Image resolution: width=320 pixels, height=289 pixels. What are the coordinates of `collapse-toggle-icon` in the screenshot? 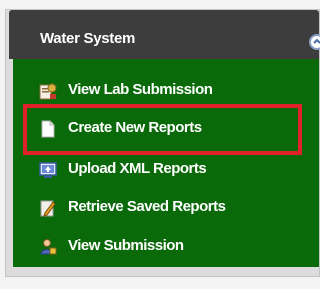 It's located at (314, 42).